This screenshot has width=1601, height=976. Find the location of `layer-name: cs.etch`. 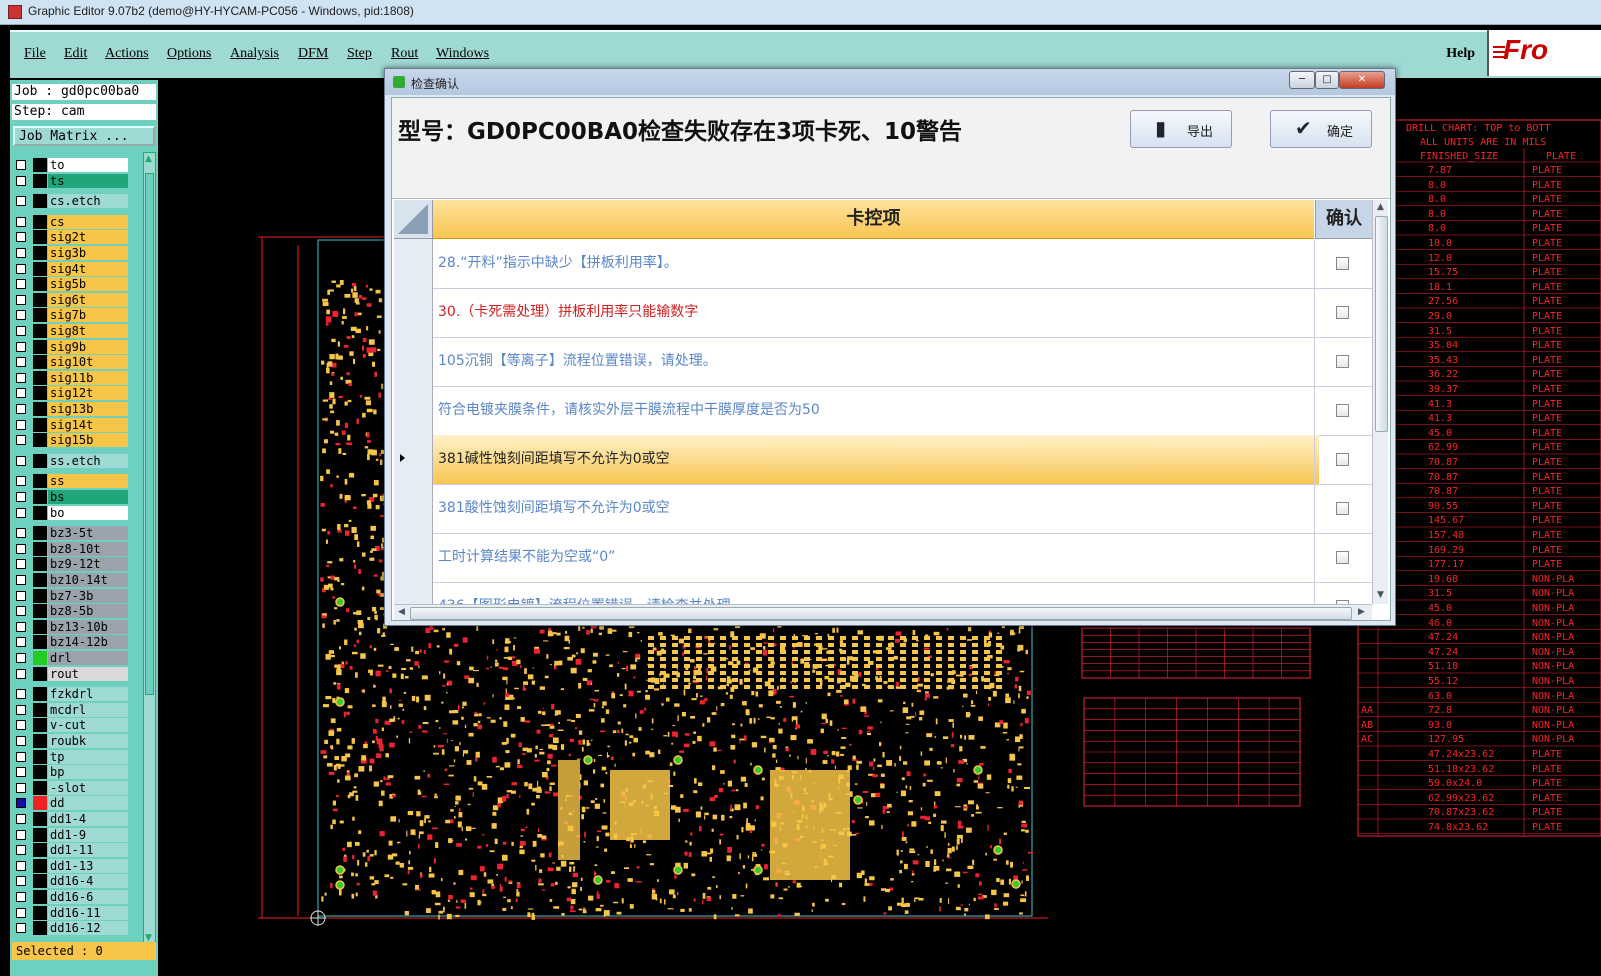

layer-name: cs.etch is located at coordinates (88, 201).